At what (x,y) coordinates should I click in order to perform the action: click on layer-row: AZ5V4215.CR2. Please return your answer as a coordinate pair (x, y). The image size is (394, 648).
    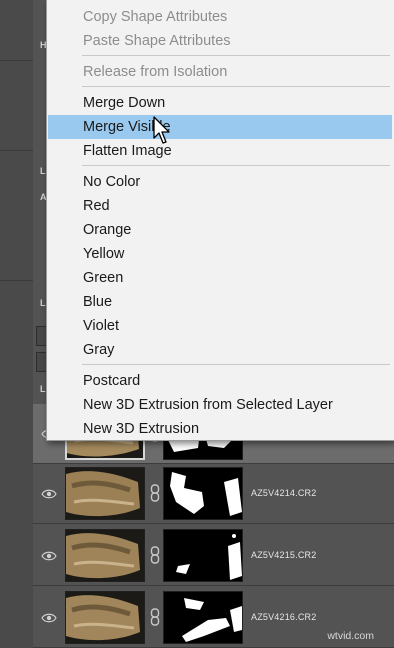
    Looking at the image, I should click on (213, 556).